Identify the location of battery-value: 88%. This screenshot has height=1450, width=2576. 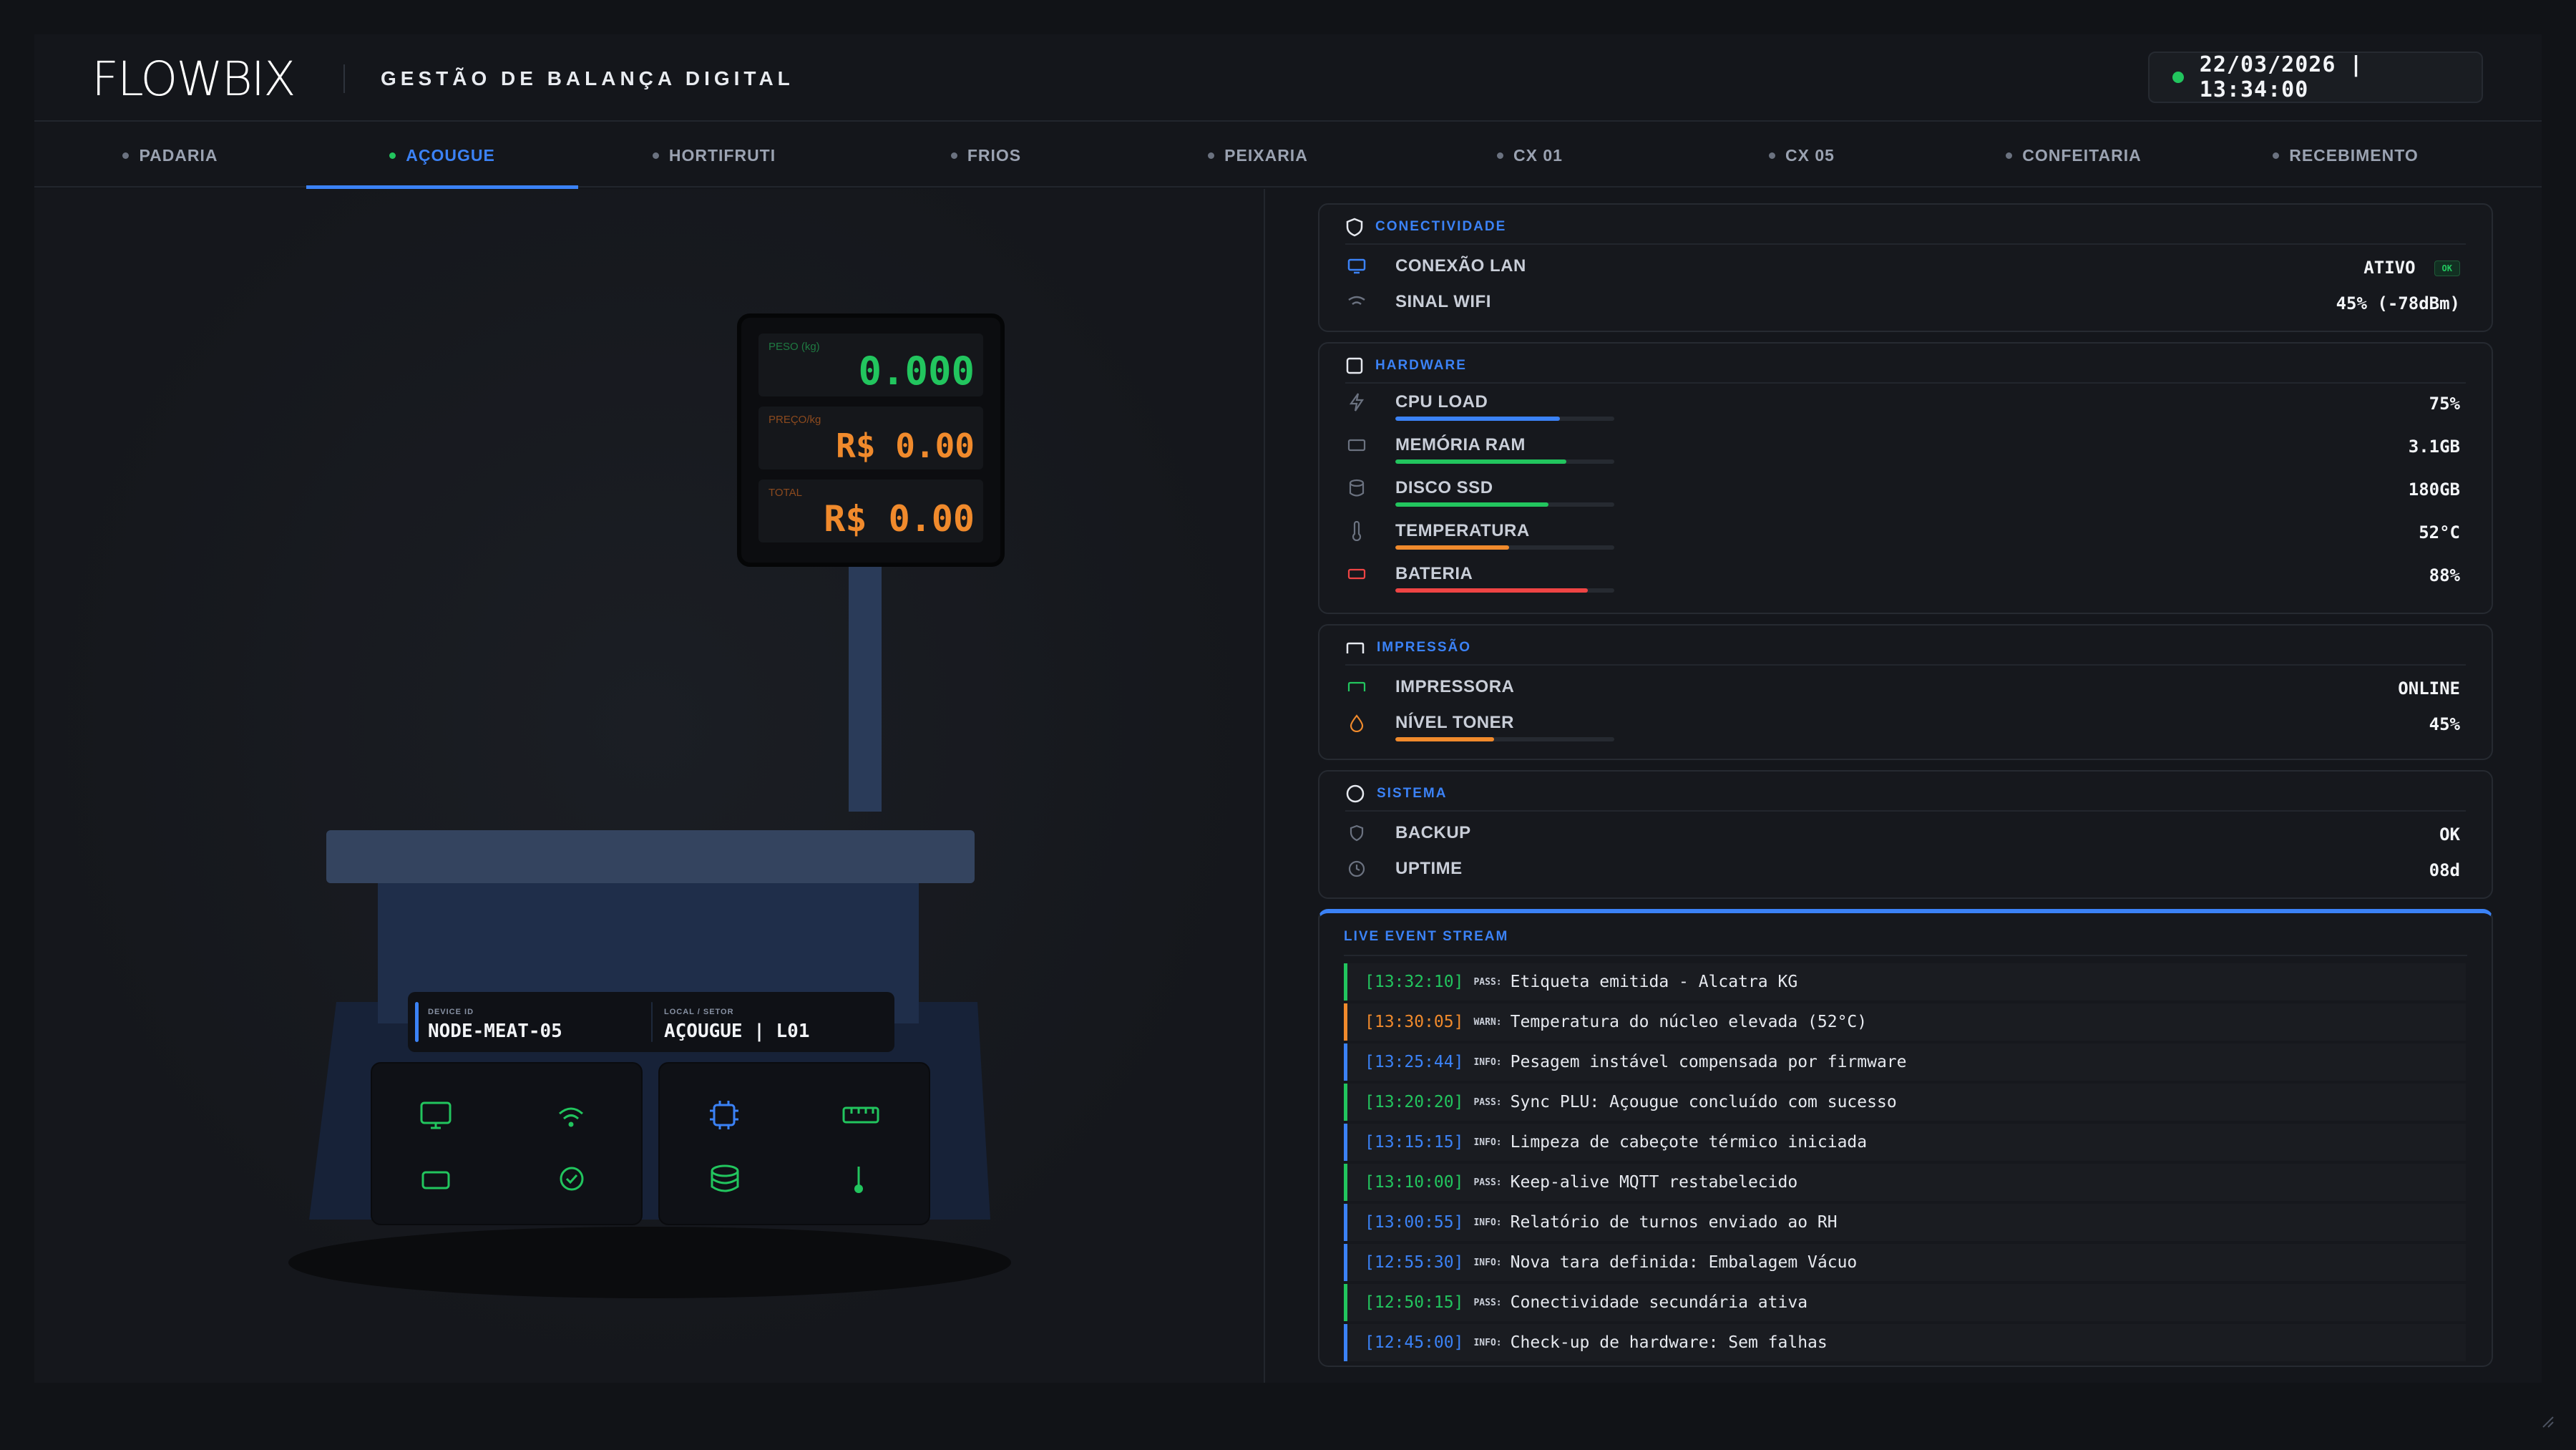
(2444, 575).